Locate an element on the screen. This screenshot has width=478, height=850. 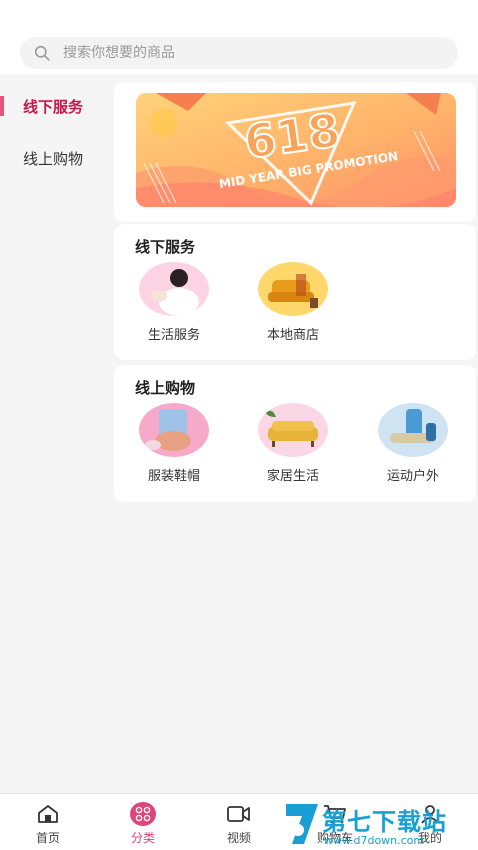
category-tile-life-services: 生活服务 is located at coordinates (174, 302).